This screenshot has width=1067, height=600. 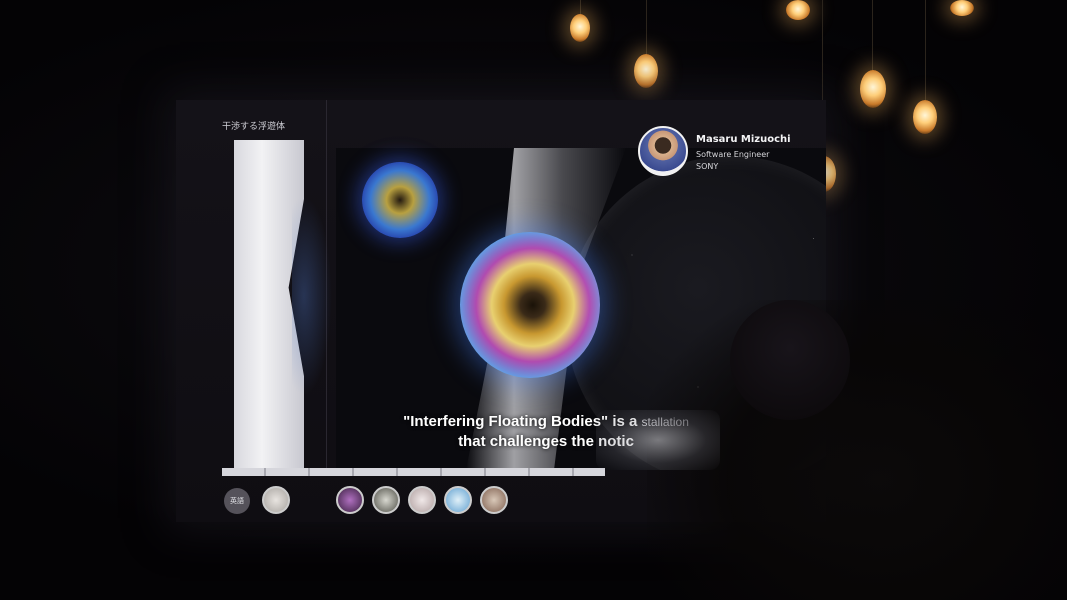 I want to click on speaker-name: Masaru Mizuochi, so click(x=743, y=139).